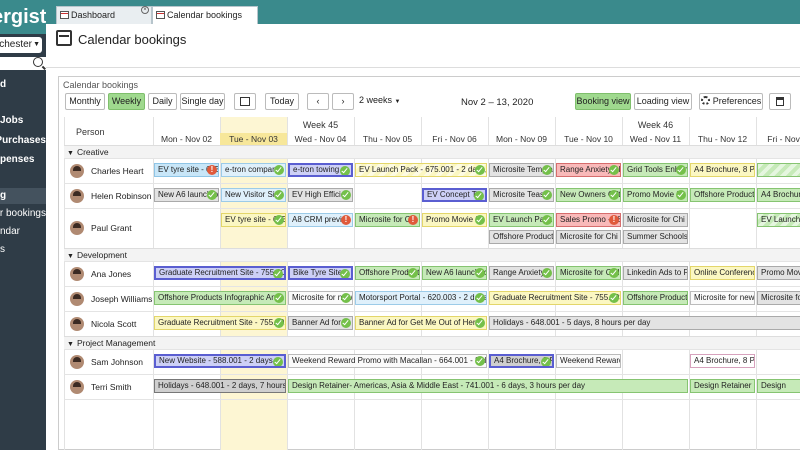 The height and width of the screenshot is (450, 800). What do you see at coordinates (588, 361) in the screenshot?
I see `booking-event: Weekend Reward` at bounding box center [588, 361].